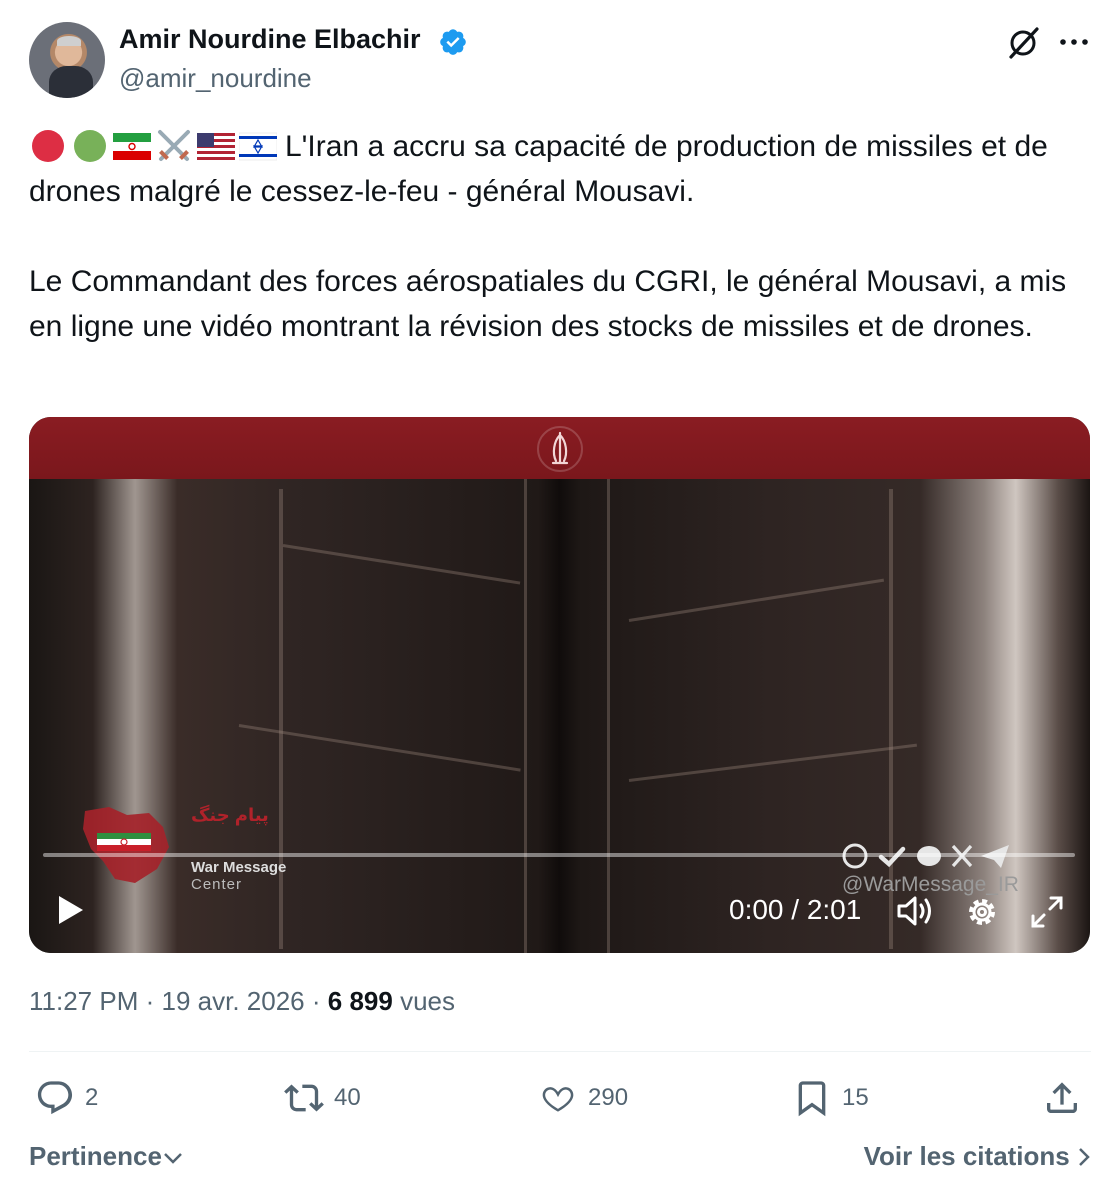 Image resolution: width=1113 pixels, height=1186 pixels. I want to click on watermark-title: War Message, so click(239, 867).